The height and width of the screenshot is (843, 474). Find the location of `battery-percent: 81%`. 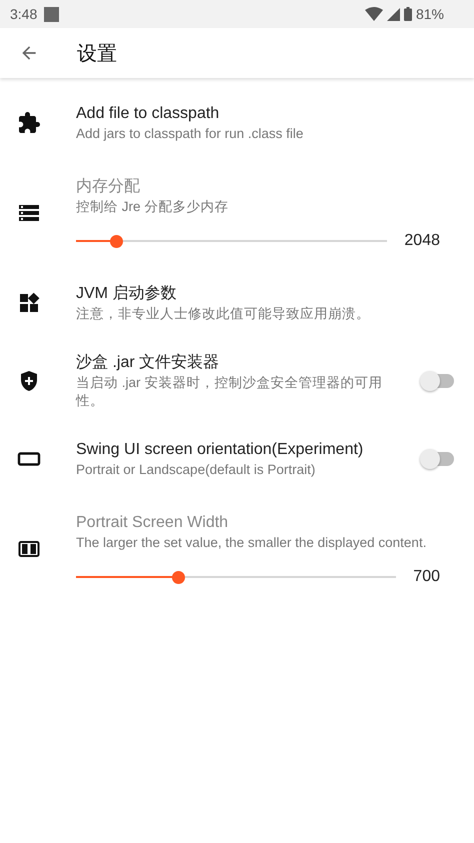

battery-percent: 81% is located at coordinates (430, 14).